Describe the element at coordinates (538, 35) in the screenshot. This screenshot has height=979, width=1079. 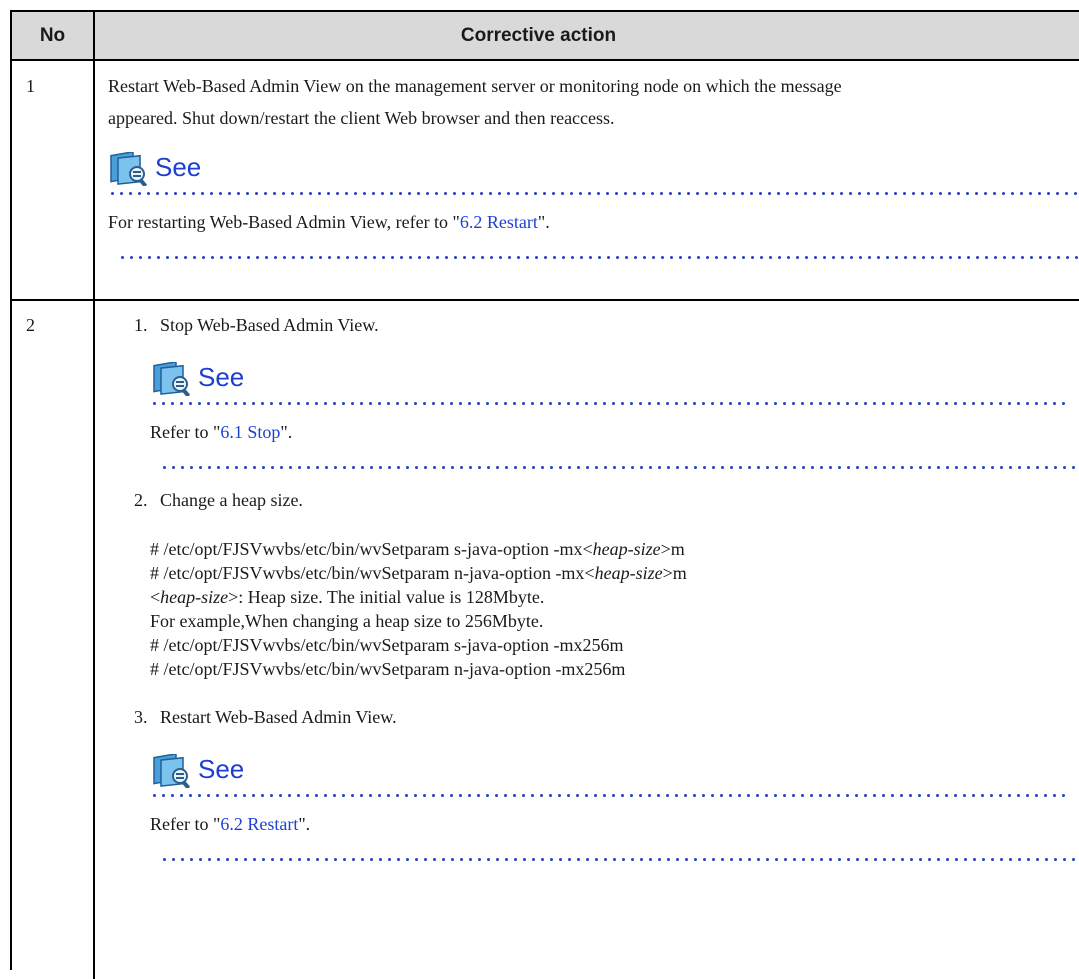
I see `header-corrective-action: Corrective action` at that location.